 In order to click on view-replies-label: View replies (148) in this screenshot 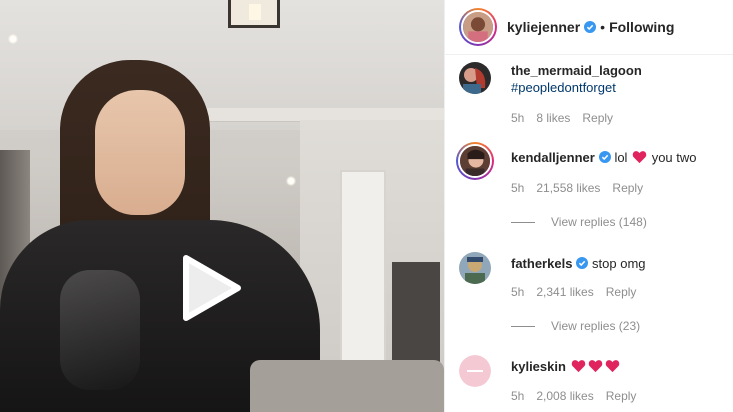, I will do `click(599, 222)`.